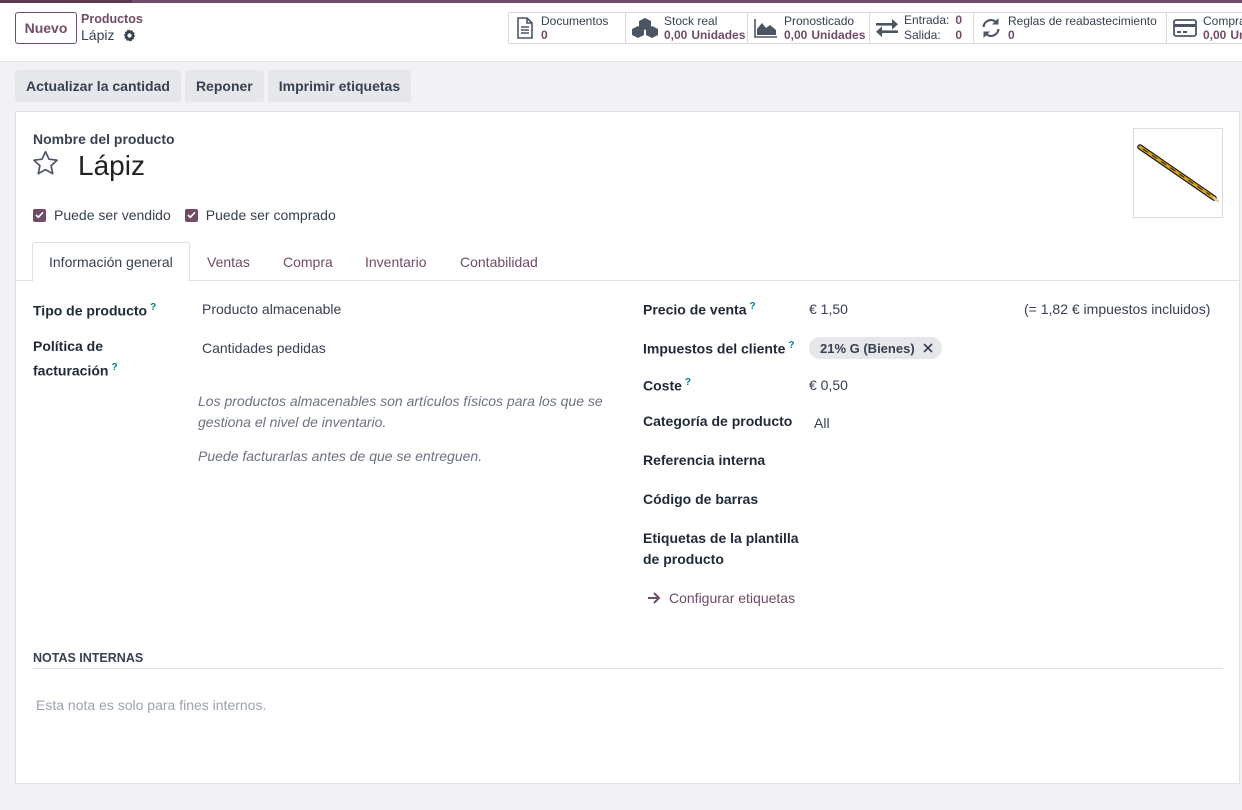 This screenshot has width=1242, height=810. I want to click on can-be-sold-label: Puede ser vendido, so click(112, 215).